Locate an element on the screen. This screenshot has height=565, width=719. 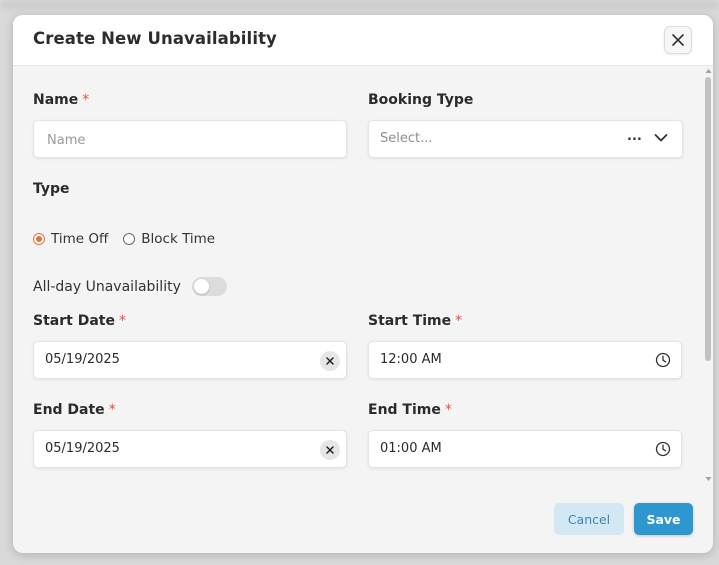
start-date-clear-button is located at coordinates (330, 361).